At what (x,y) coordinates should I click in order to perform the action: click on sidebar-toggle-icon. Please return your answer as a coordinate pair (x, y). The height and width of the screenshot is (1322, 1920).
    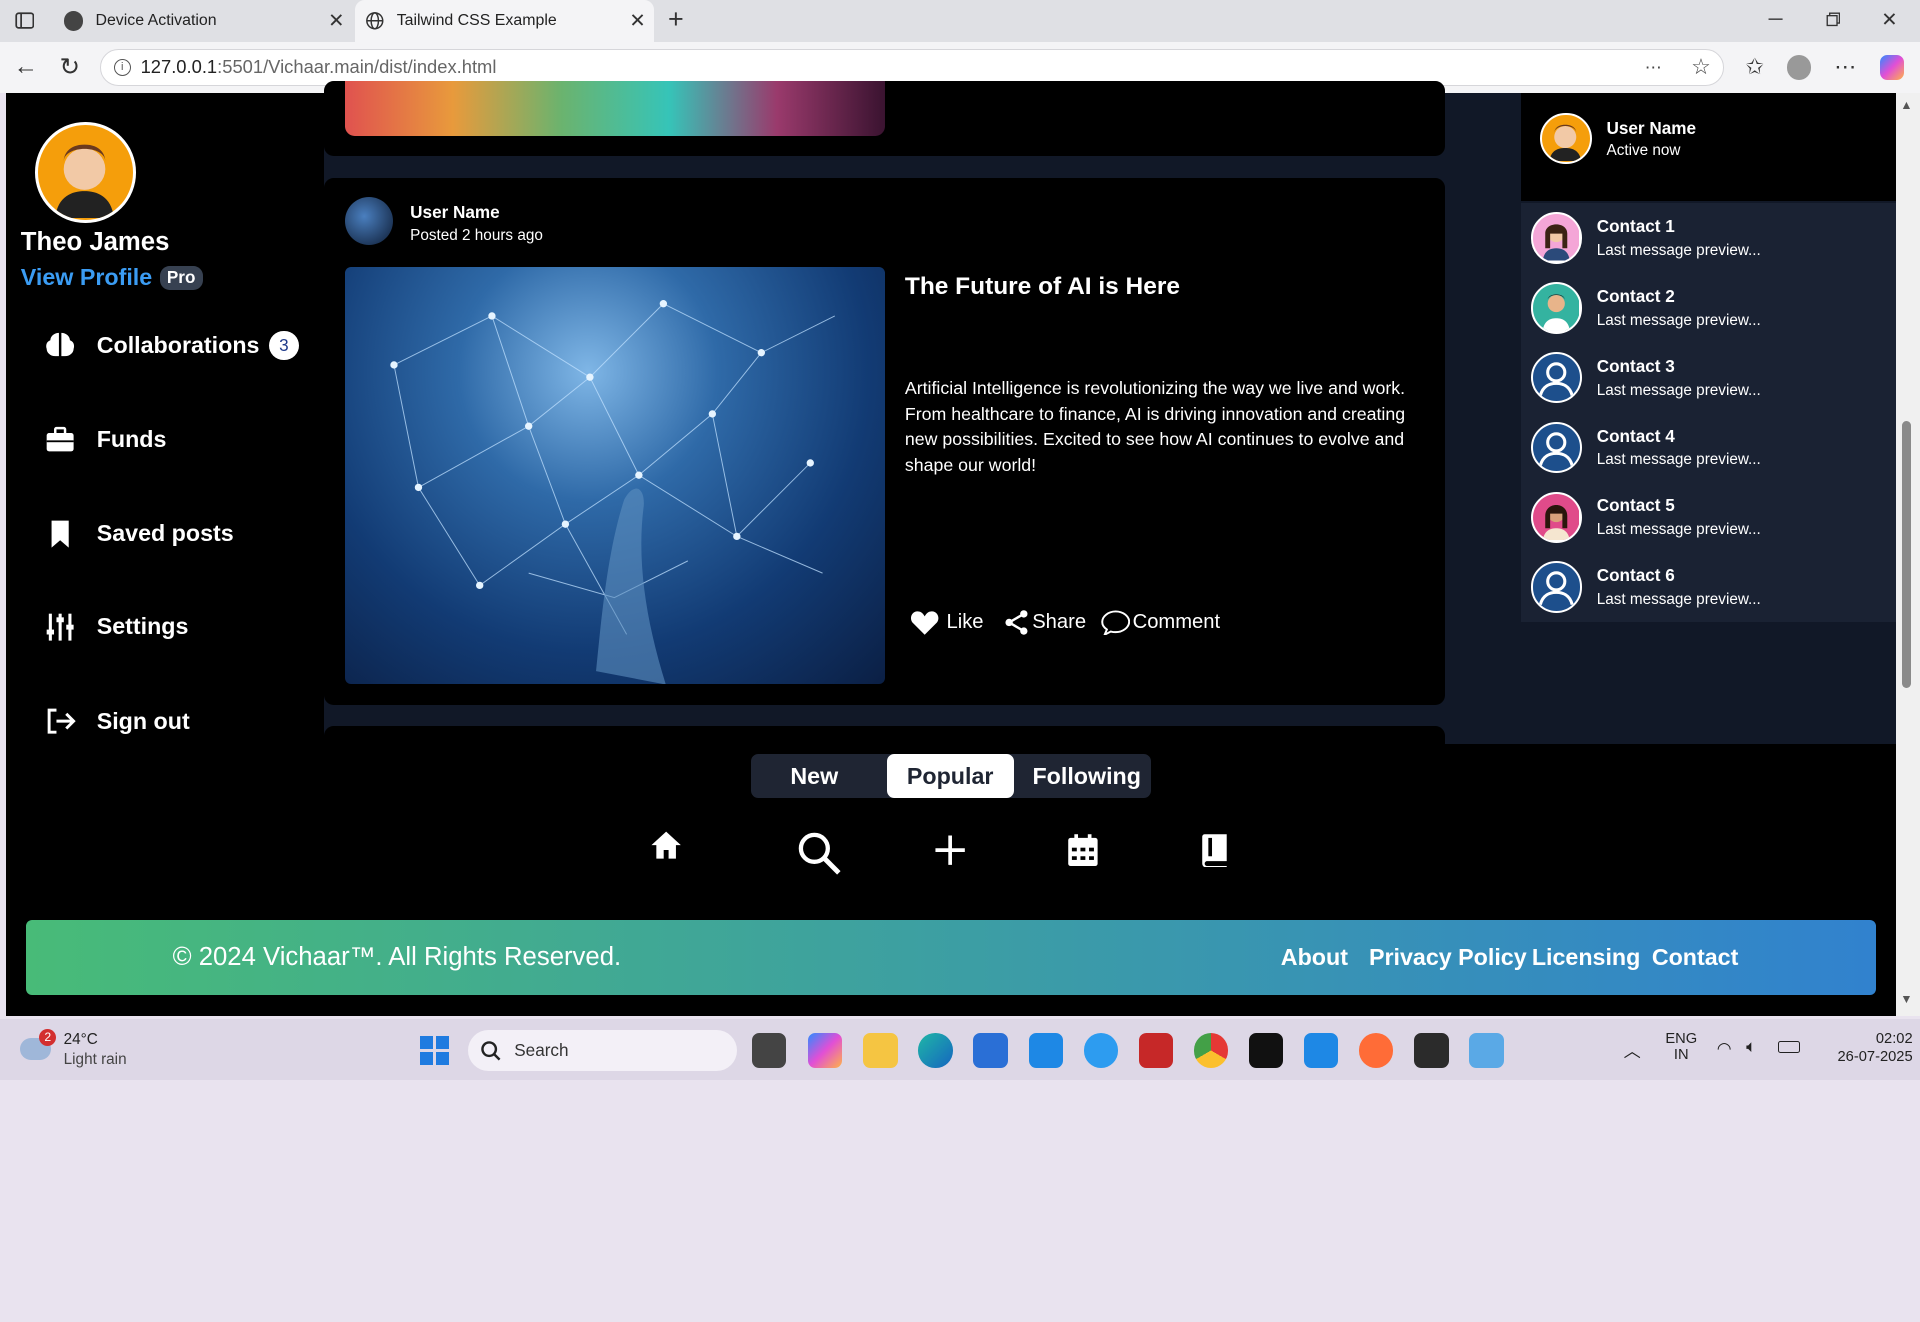
    Looking at the image, I should click on (24, 21).